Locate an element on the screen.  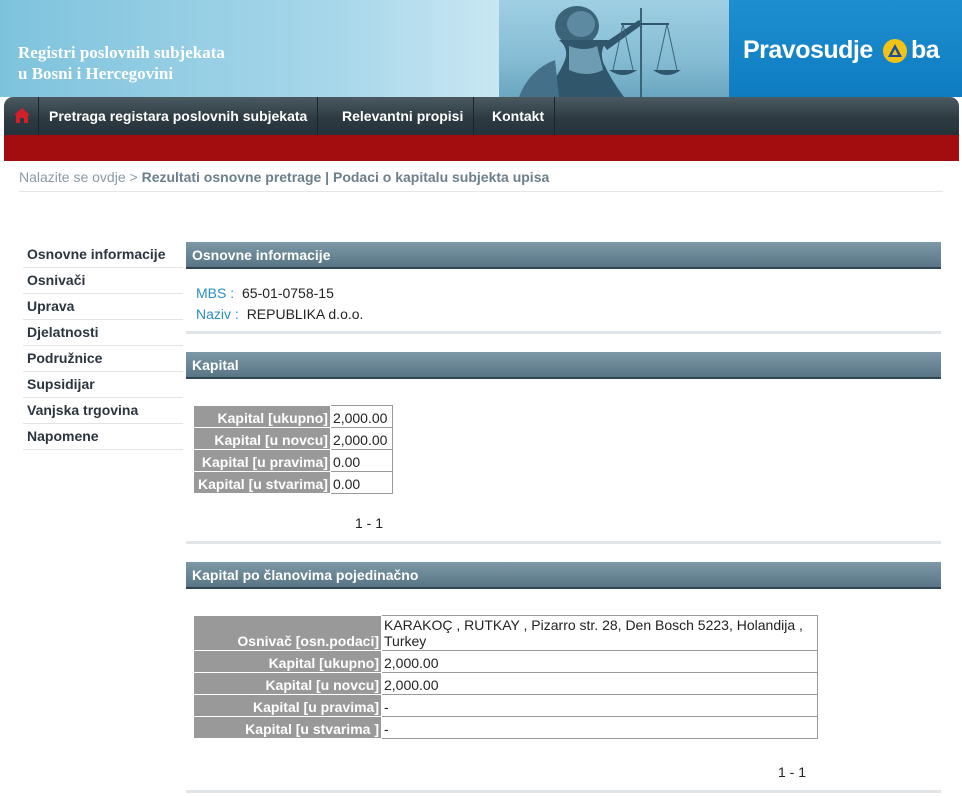
nav-kontakt: Kontakt is located at coordinates (519, 116).